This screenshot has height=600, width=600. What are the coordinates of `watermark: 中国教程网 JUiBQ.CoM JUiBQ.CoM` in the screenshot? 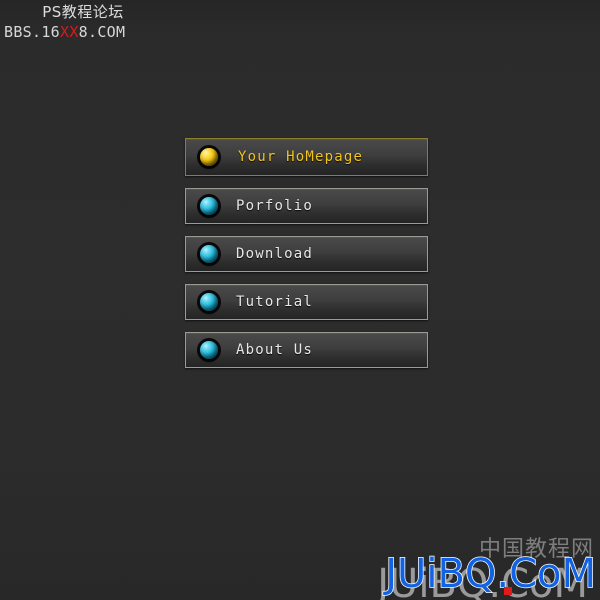 It's located at (478, 569).